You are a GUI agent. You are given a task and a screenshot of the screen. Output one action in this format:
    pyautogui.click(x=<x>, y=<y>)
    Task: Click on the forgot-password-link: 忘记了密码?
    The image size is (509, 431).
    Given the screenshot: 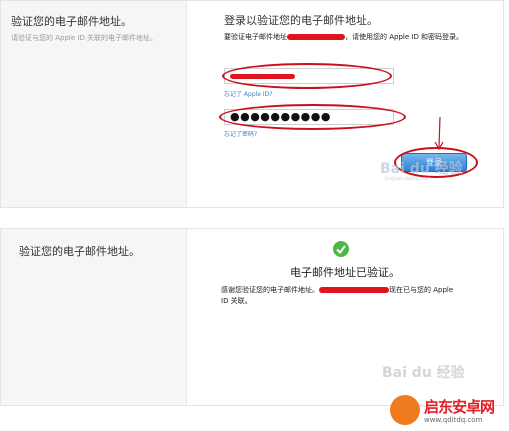 What is the action you would take?
    pyautogui.click(x=240, y=133)
    